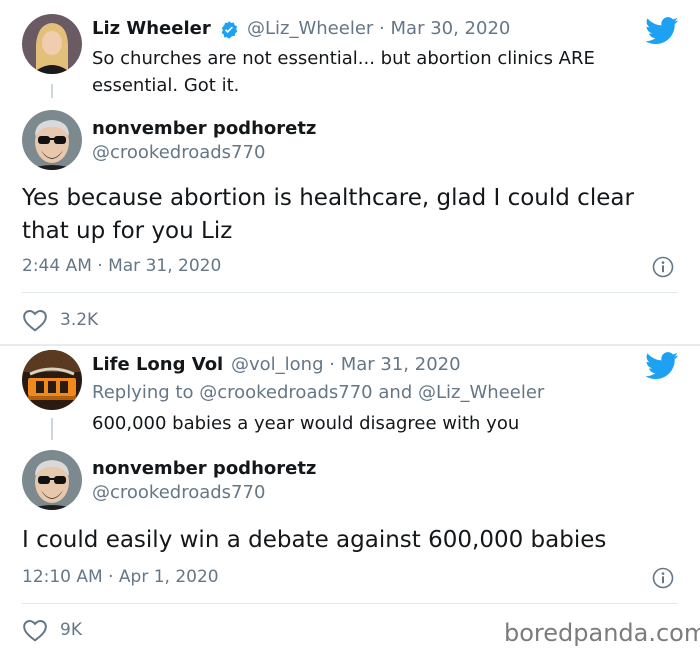  What do you see at coordinates (401, 364) in the screenshot?
I see `tweet-date: Mar 31, 2020` at bounding box center [401, 364].